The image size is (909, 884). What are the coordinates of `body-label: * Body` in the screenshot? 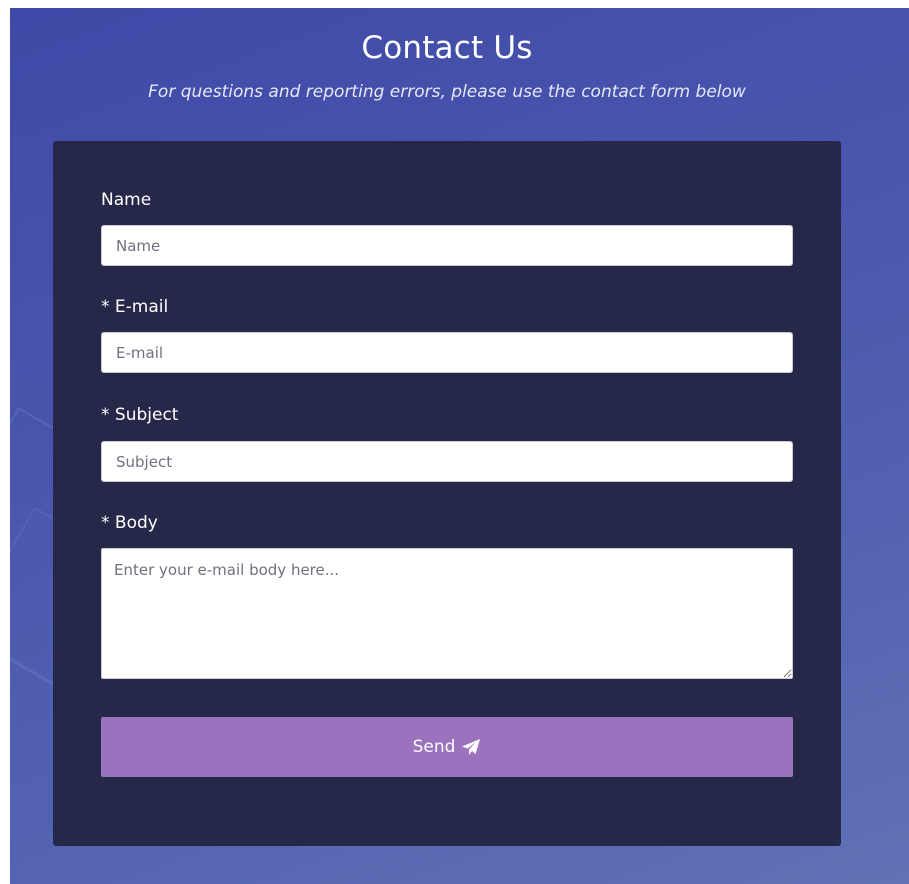 It's located at (129, 523).